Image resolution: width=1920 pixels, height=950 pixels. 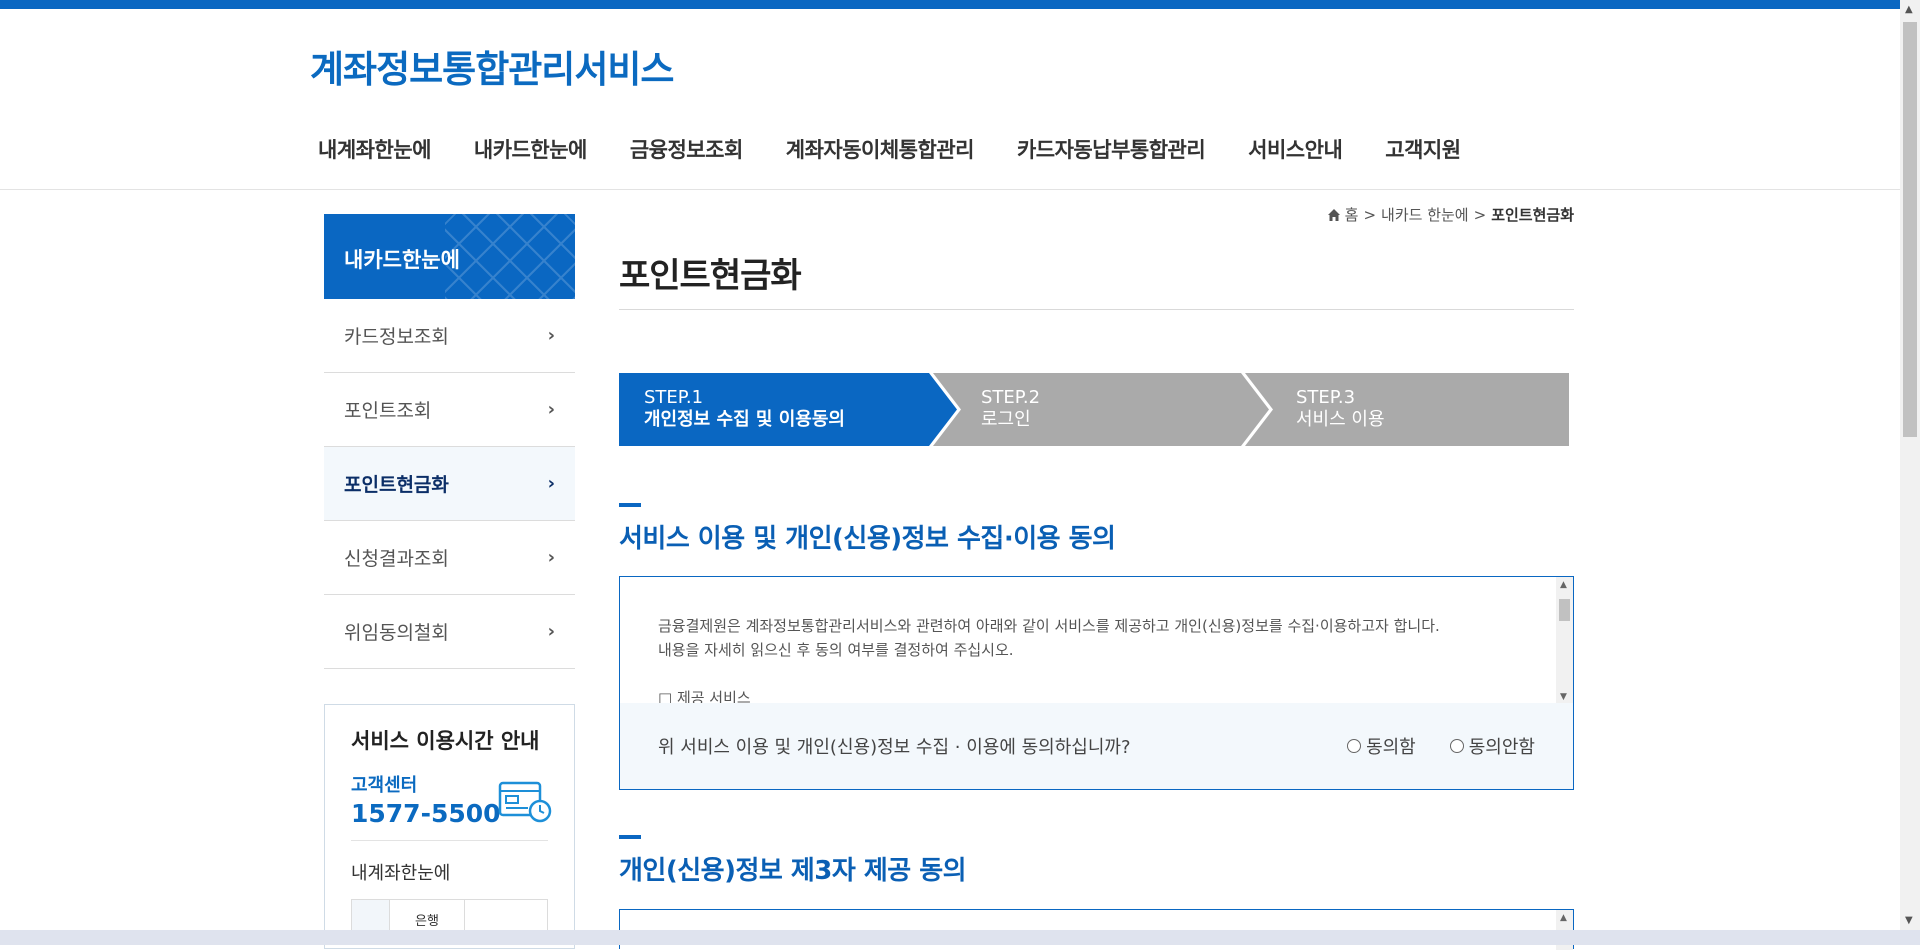 I want to click on nav-my-accounts: 내계좌한눈에, so click(x=374, y=149).